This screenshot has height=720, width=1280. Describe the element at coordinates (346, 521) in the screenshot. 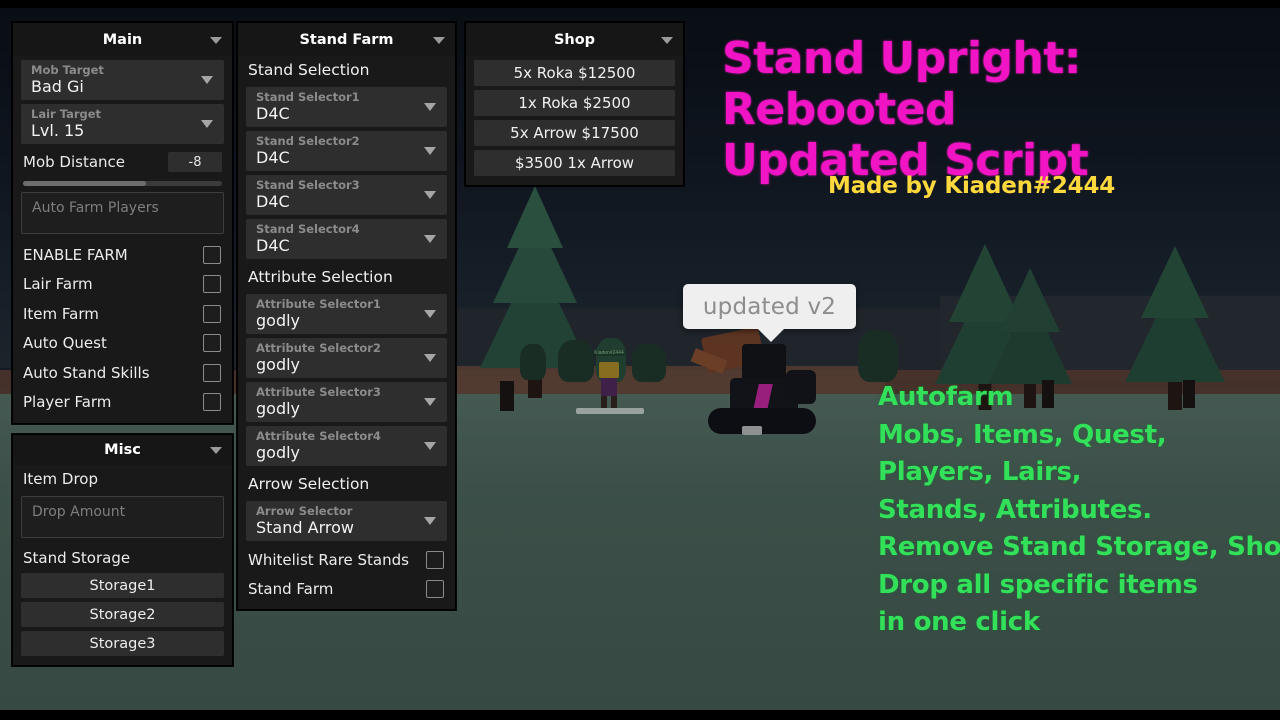

I see `arrow-selector: Arrow Selector Stand Arrow` at that location.